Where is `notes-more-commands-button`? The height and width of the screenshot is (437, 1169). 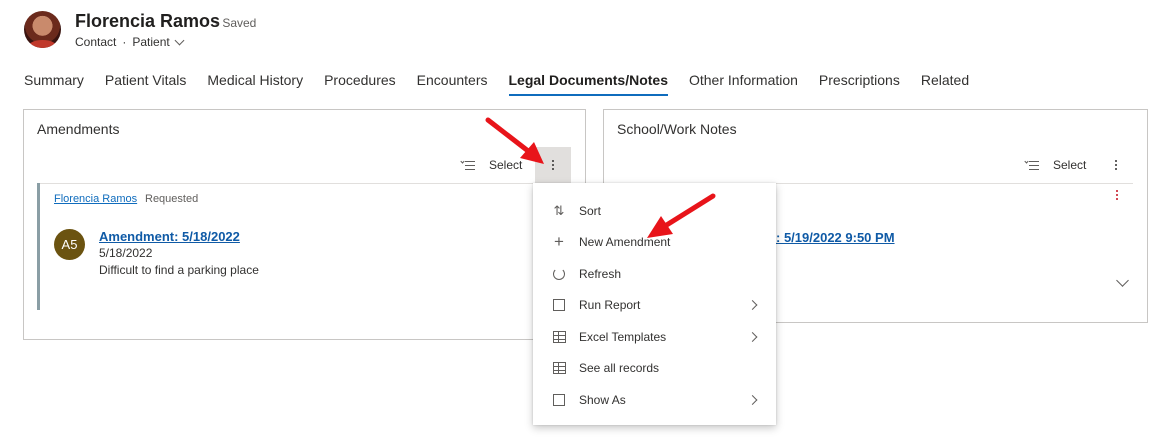 notes-more-commands-button is located at coordinates (1116, 165).